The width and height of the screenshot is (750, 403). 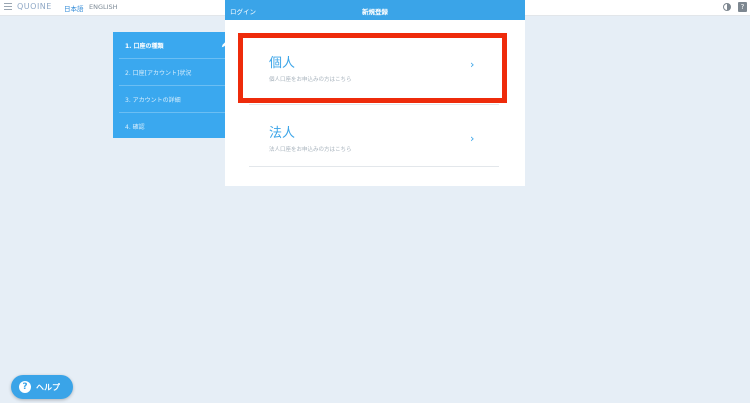 What do you see at coordinates (25, 387) in the screenshot?
I see `question-icon: ?` at bounding box center [25, 387].